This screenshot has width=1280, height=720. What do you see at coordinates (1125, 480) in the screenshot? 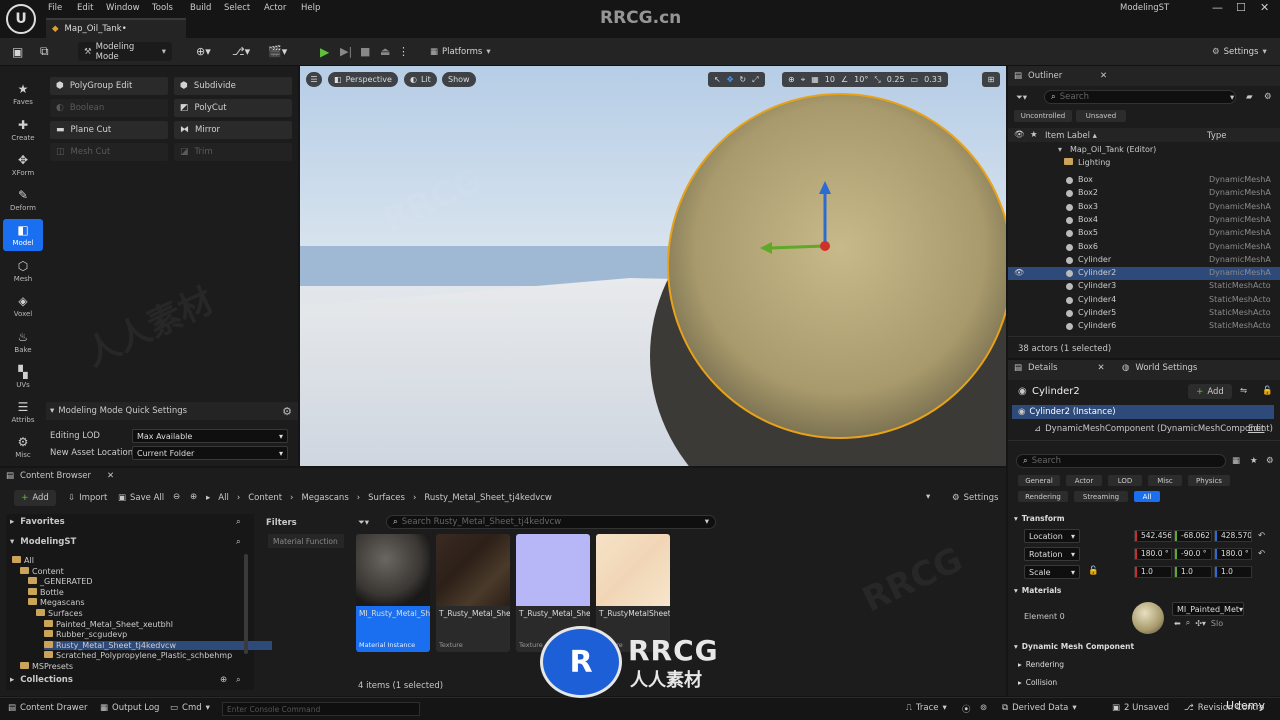
I see `filter-lod: LOD` at bounding box center [1125, 480].